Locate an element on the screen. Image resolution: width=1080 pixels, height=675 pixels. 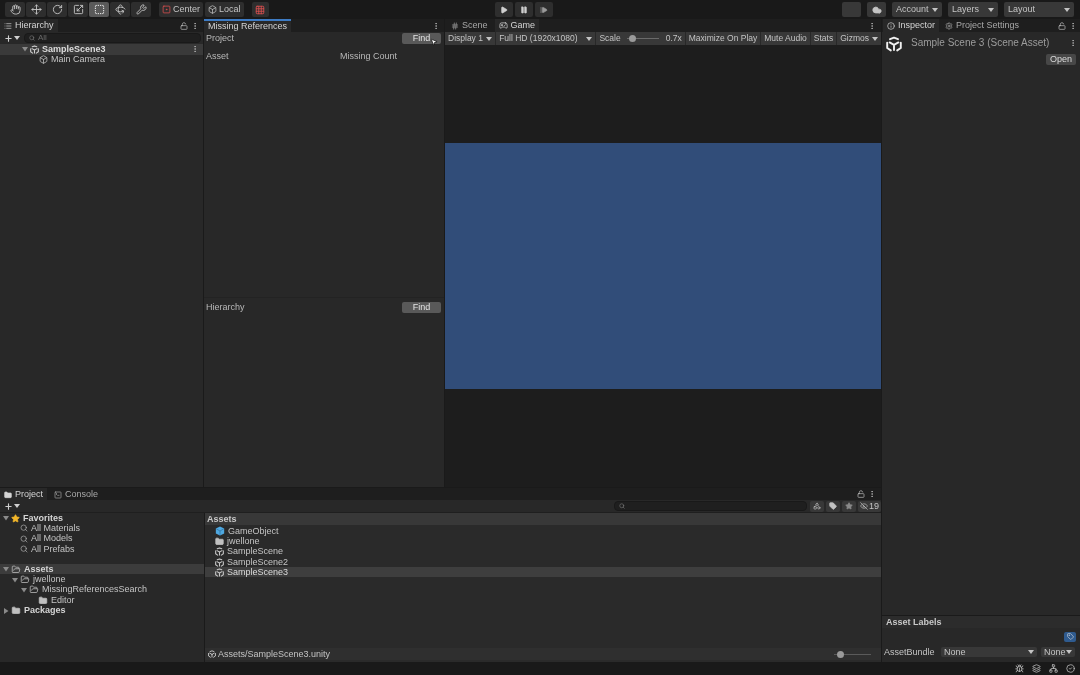
panel-tab: Game is located at coordinates (517, 25).